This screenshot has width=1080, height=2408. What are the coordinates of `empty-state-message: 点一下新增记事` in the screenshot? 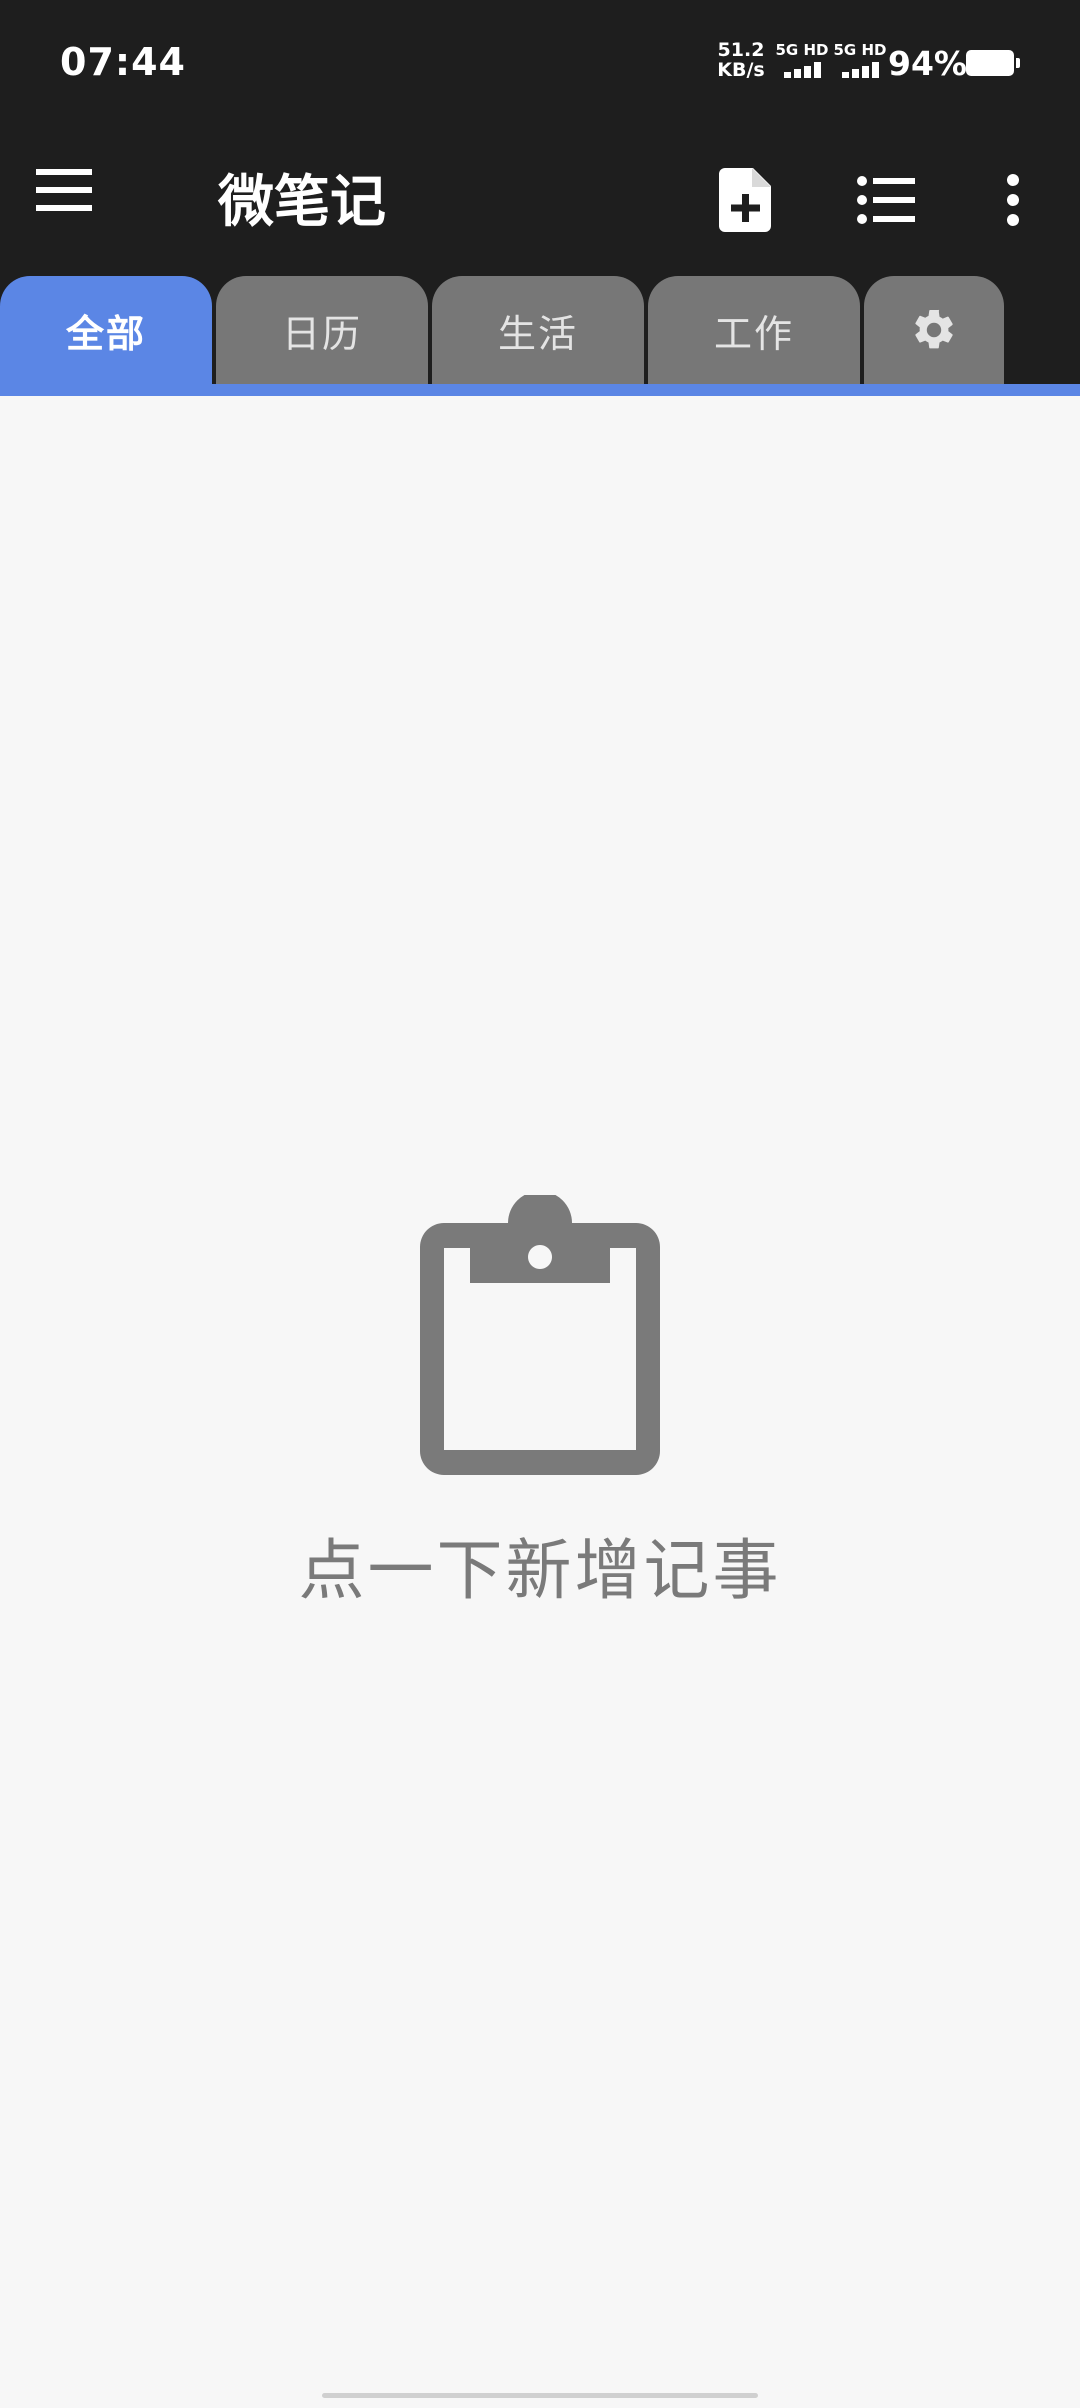 It's located at (540, 1570).